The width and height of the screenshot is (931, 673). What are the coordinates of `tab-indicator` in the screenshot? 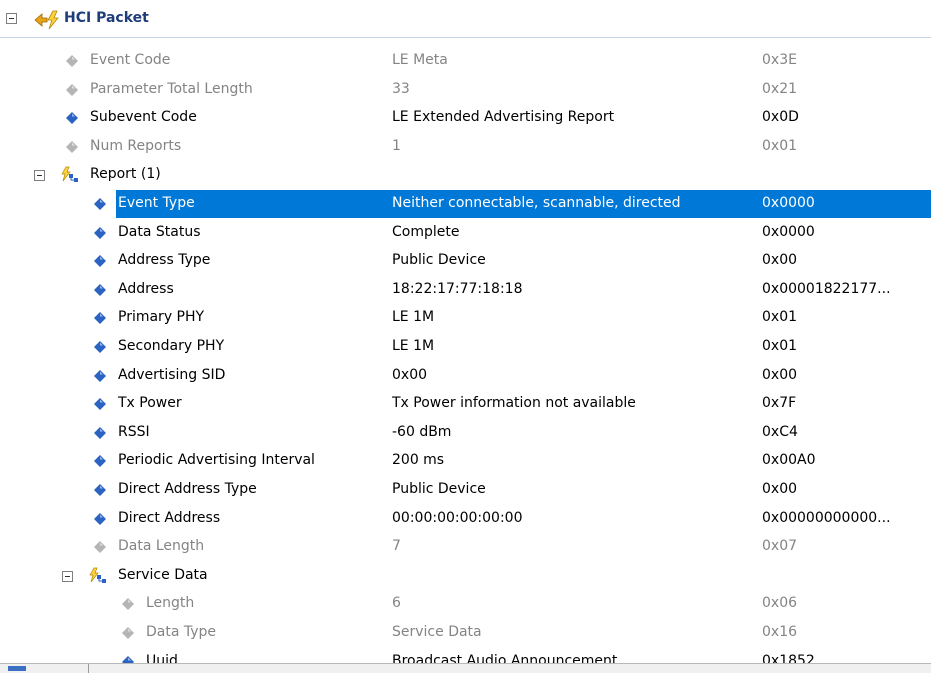 It's located at (17, 668).